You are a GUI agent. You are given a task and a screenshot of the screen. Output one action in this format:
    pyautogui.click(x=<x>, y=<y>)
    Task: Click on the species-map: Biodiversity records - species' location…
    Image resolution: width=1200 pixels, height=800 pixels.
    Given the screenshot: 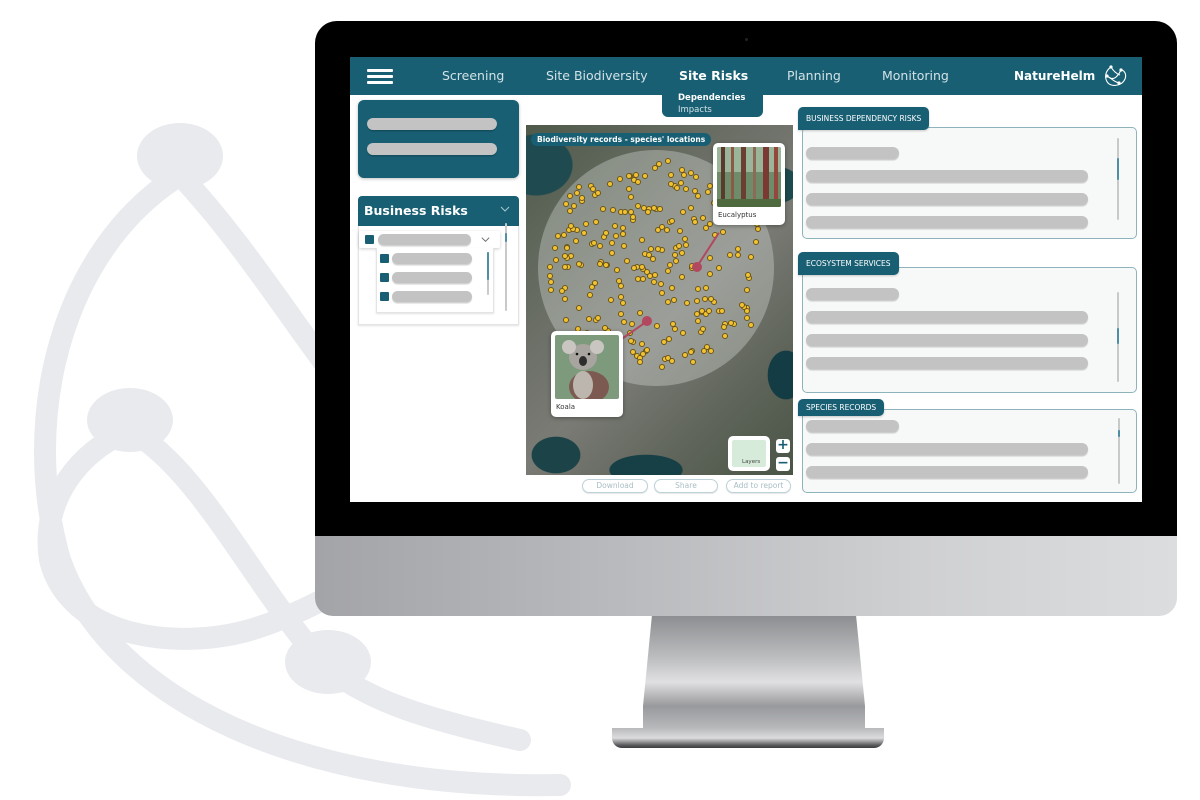 What is the action you would take?
    pyautogui.click(x=659, y=300)
    